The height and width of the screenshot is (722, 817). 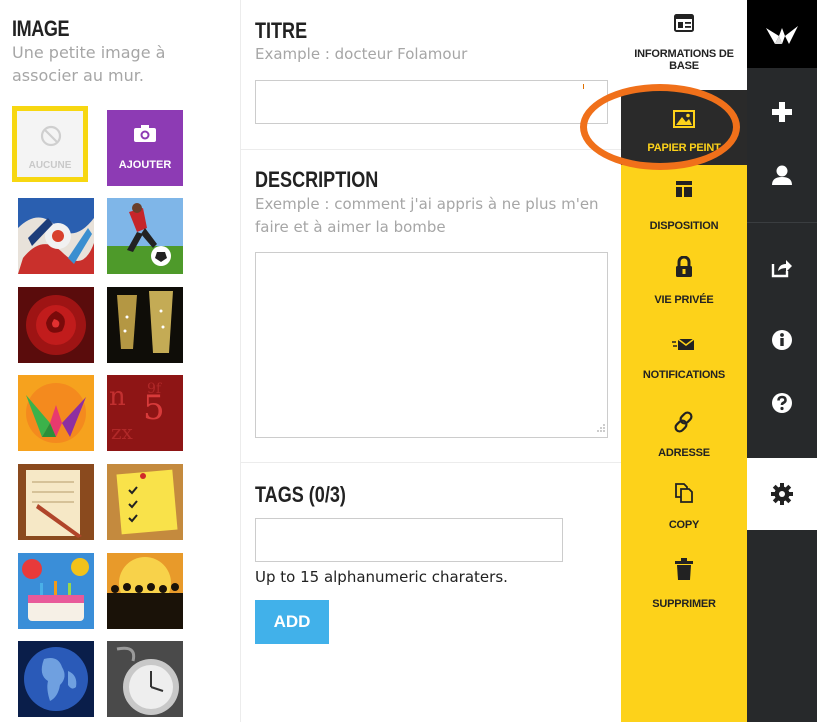 I want to click on thumbnail-crowd-silhouettes, so click(x=145, y=591).